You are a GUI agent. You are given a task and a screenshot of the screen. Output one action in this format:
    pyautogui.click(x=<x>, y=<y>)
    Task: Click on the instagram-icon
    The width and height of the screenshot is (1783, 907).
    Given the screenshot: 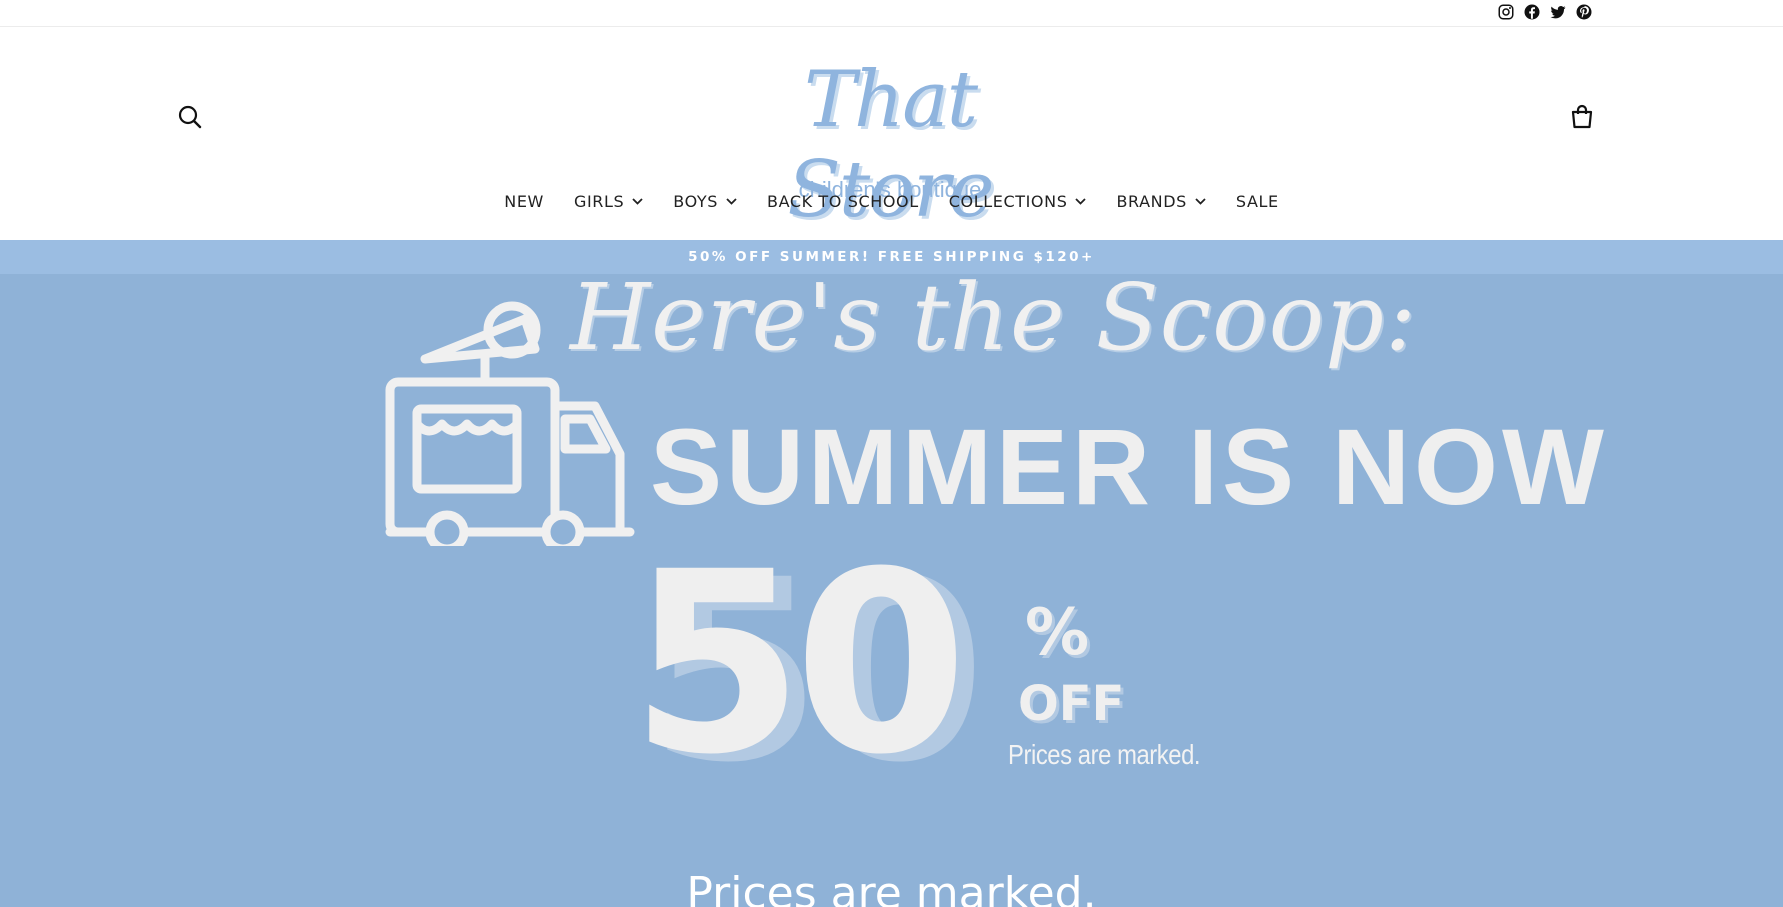 What is the action you would take?
    pyautogui.click(x=1506, y=12)
    